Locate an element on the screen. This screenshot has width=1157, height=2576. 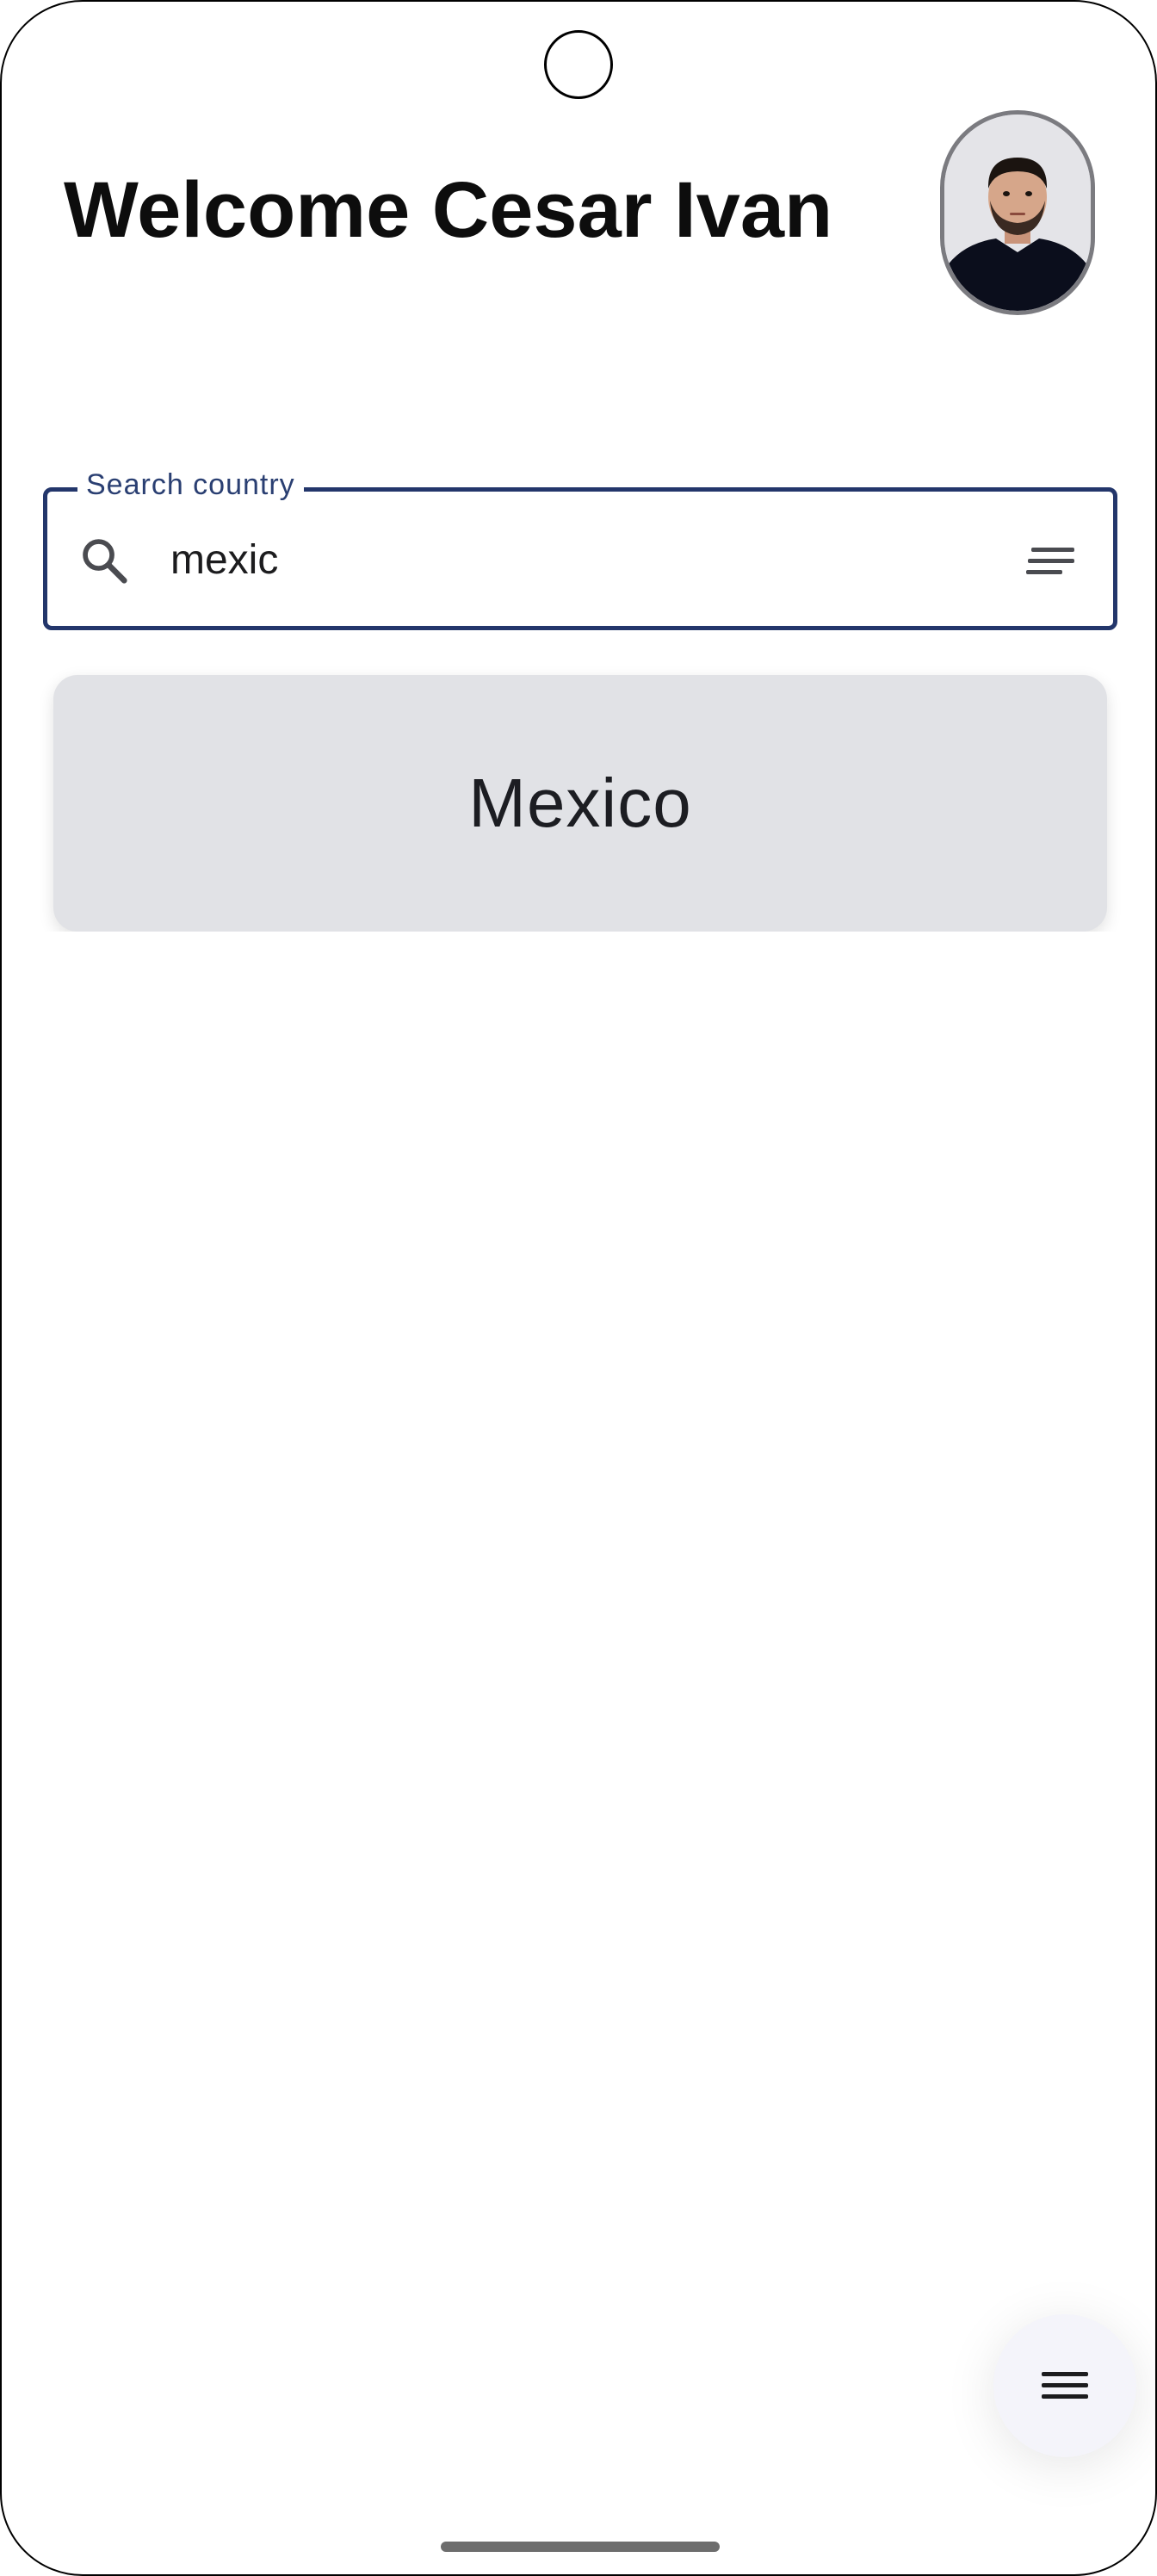
user-photo-icon is located at coordinates (1018, 213).